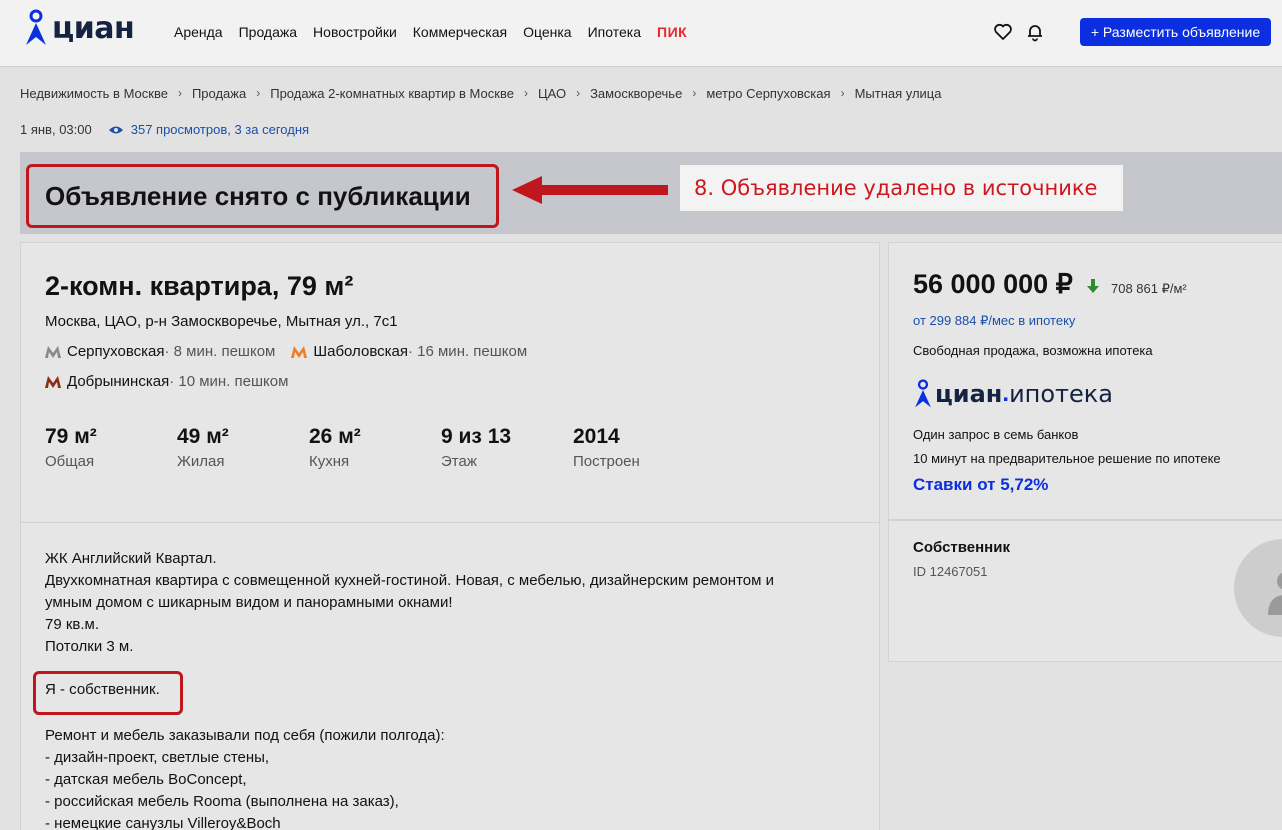  Describe the element at coordinates (220, 129) in the screenshot. I see `views-count: 357 просмотров, 3 за сегодня` at that location.